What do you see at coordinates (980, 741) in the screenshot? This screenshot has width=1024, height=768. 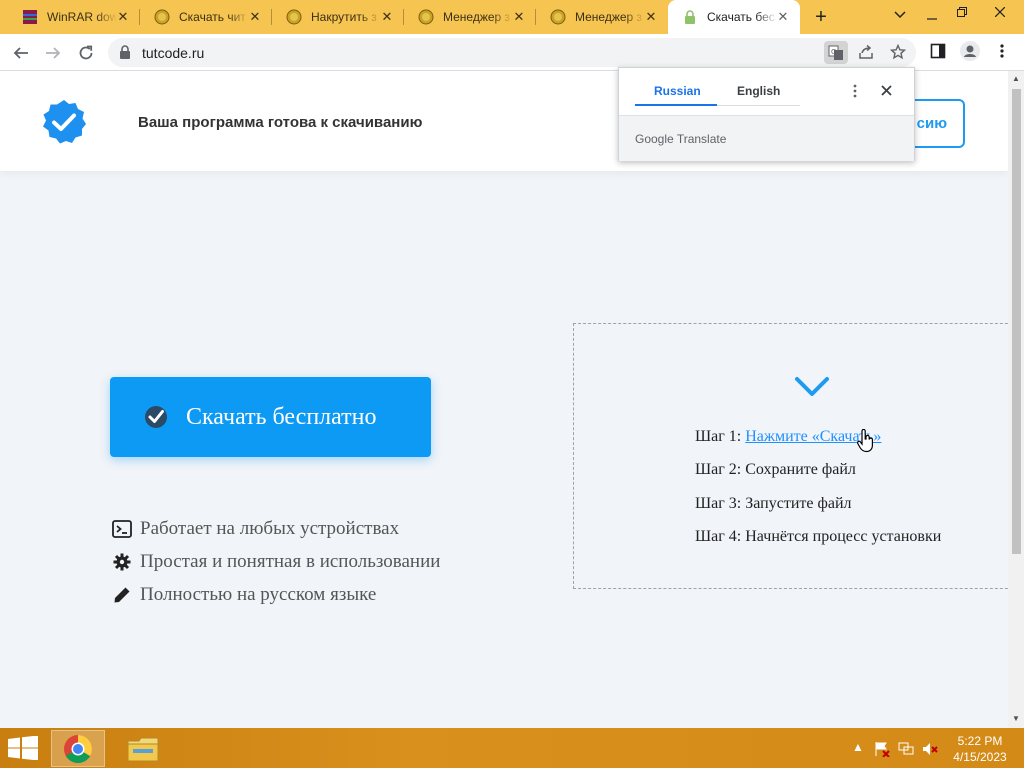 I see `clock-time: 5:22 PM` at bounding box center [980, 741].